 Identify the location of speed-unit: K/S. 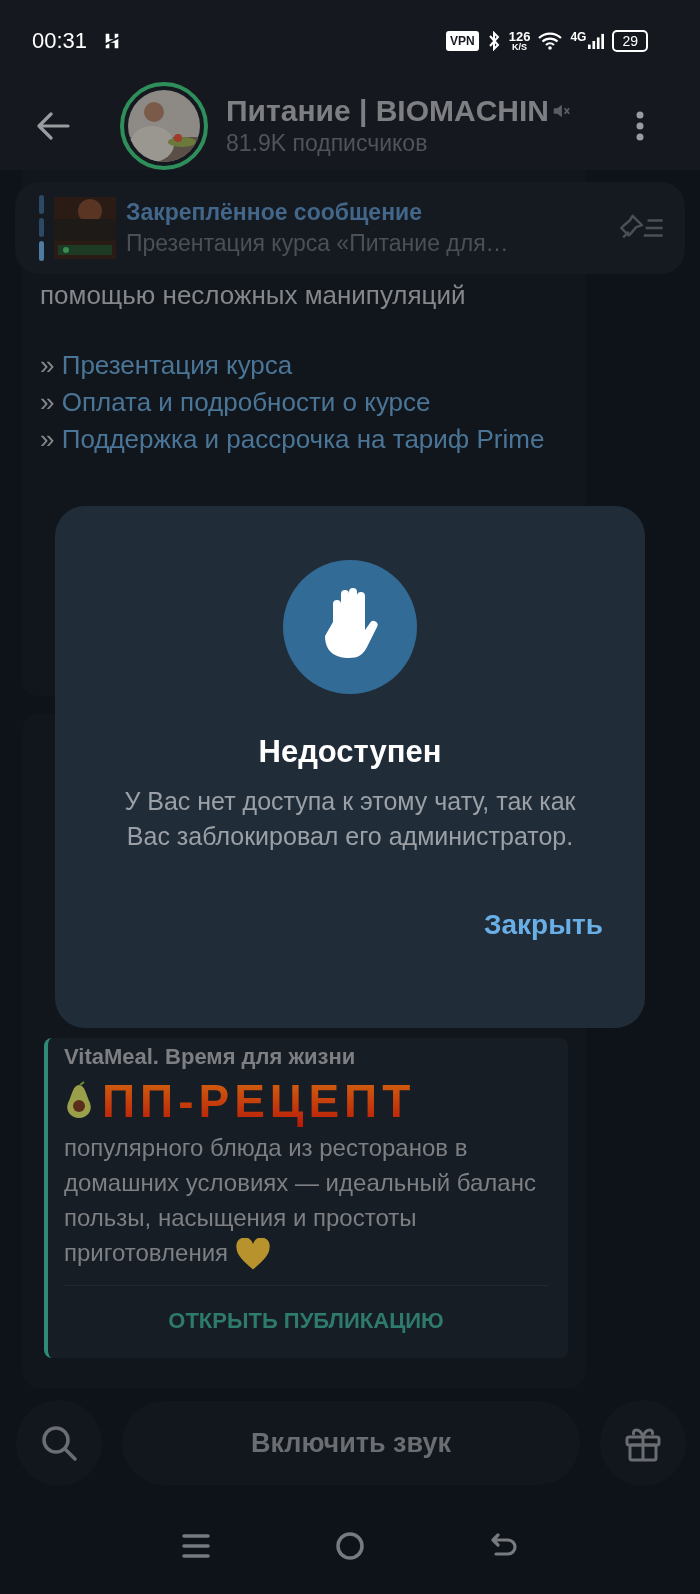
(520, 47).